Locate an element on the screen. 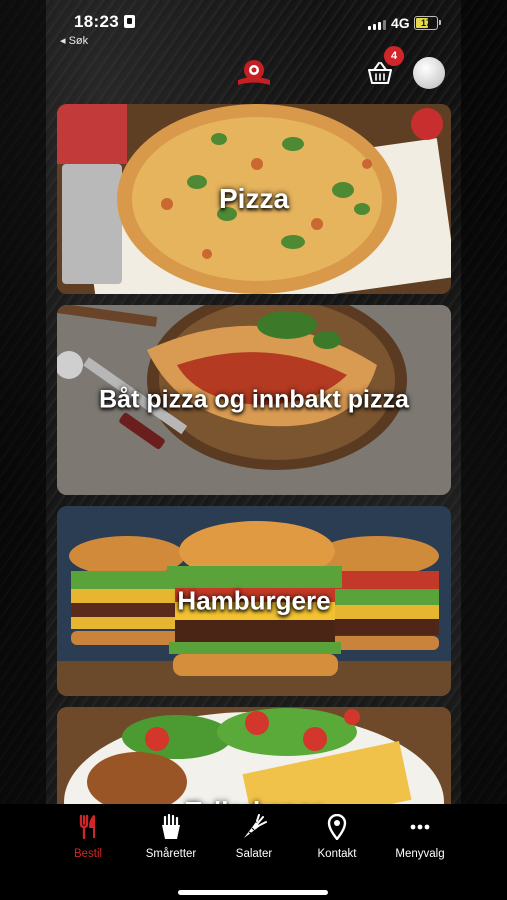 The width and height of the screenshot is (507, 900). category-card-plates: Tallerkener is located at coordinates (254, 762).